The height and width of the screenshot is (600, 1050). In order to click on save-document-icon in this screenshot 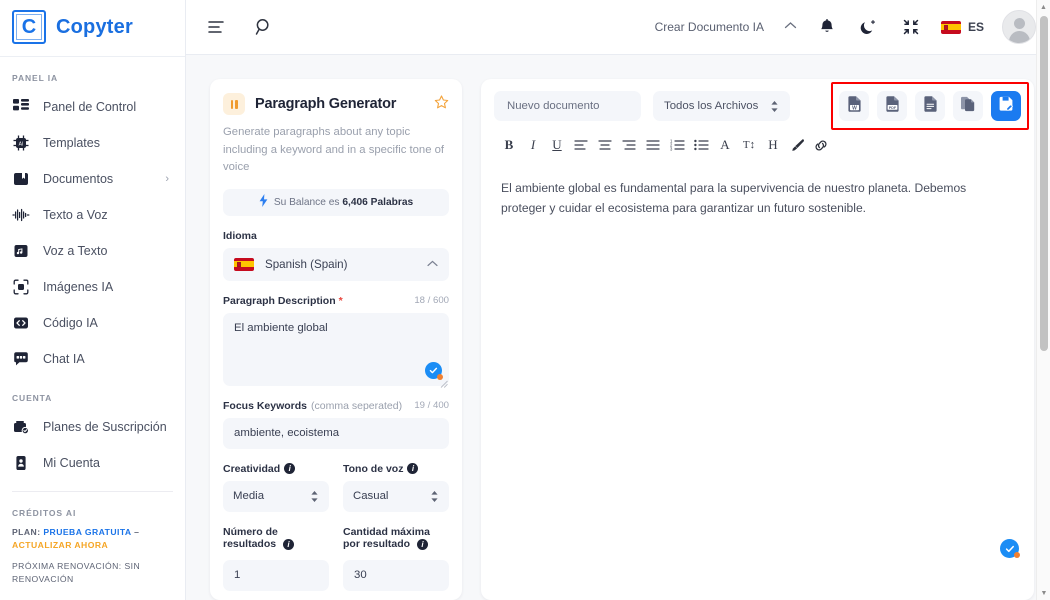, I will do `click(1006, 106)`.